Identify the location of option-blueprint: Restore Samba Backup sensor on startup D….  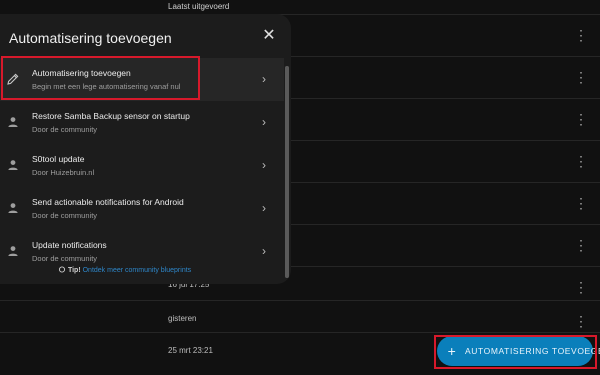
(142, 122).